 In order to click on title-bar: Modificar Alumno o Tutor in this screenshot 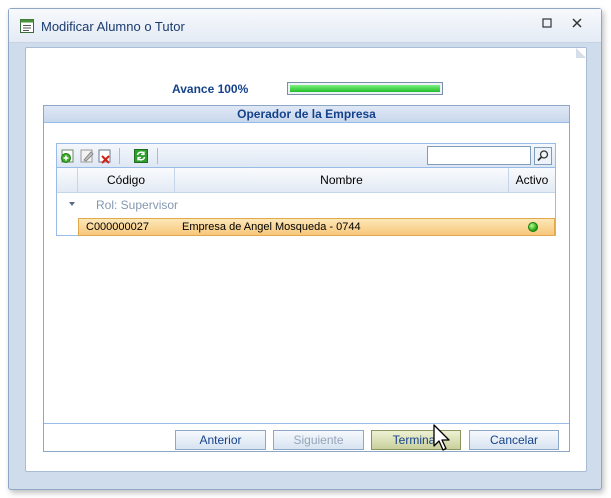, I will do `click(305, 26)`.